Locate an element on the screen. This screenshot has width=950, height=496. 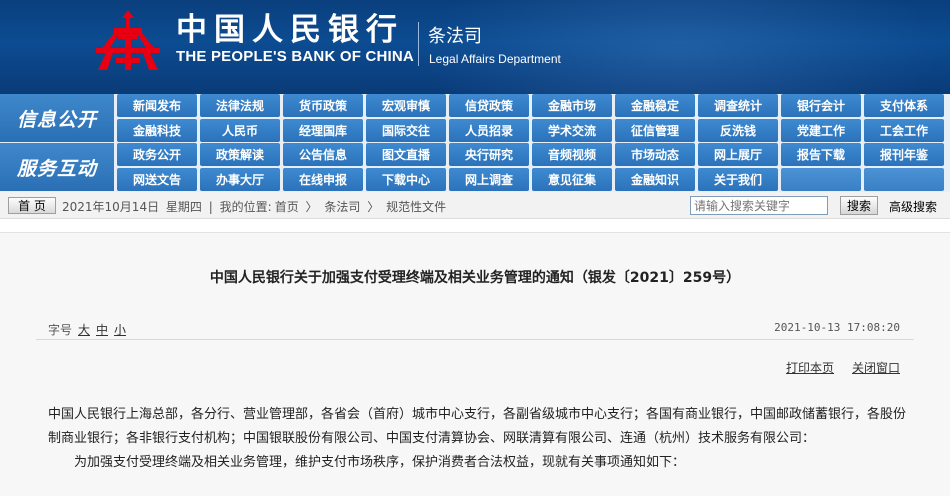
nav-item: 征信管理 is located at coordinates (655, 130).